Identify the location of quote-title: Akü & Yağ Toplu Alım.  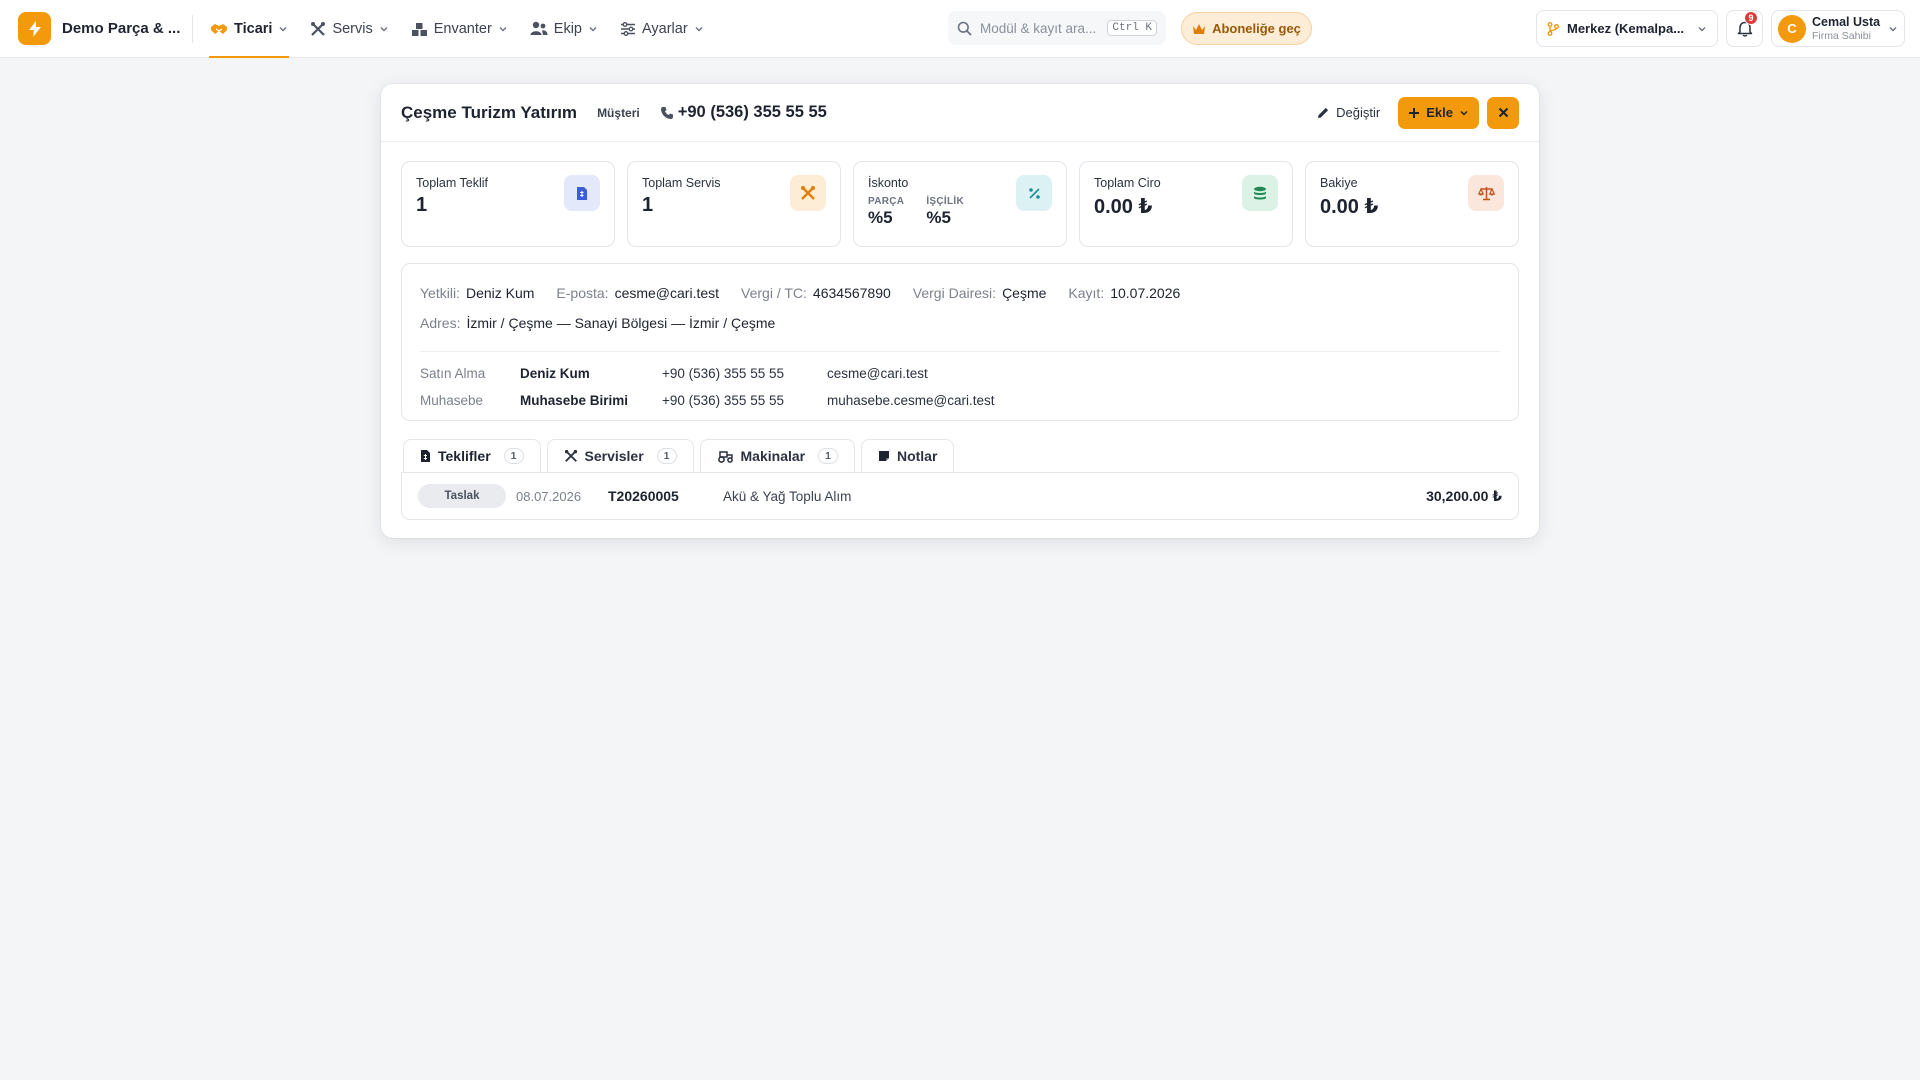
(787, 496).